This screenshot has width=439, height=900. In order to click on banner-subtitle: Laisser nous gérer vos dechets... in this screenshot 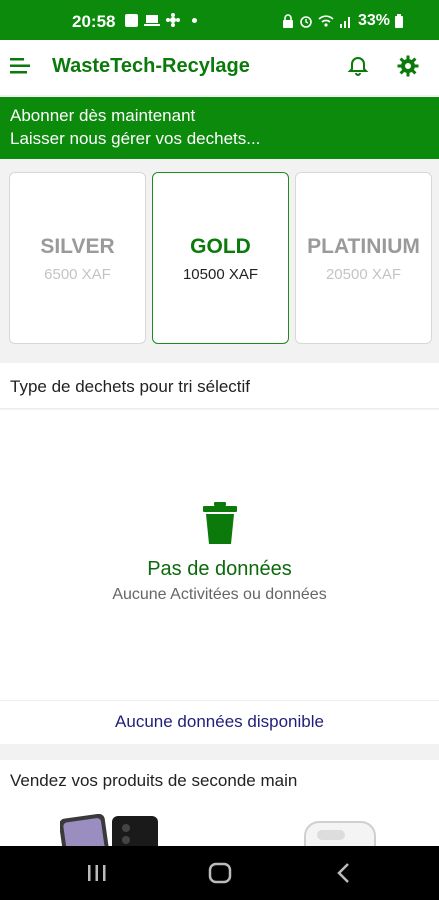, I will do `click(135, 138)`.